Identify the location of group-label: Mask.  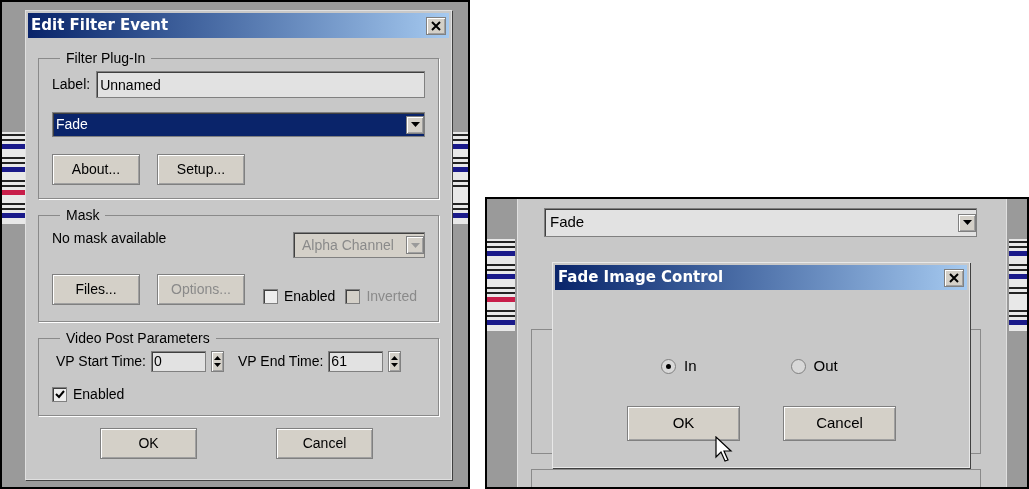
(83, 215).